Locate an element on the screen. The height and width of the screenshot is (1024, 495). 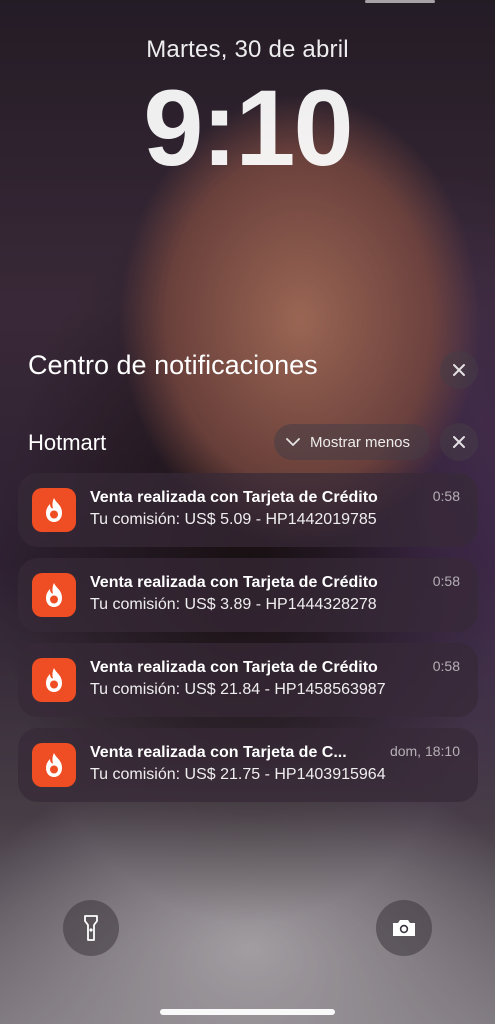
lockscreen-date: Martes, 30 de abril is located at coordinates (247, 49).